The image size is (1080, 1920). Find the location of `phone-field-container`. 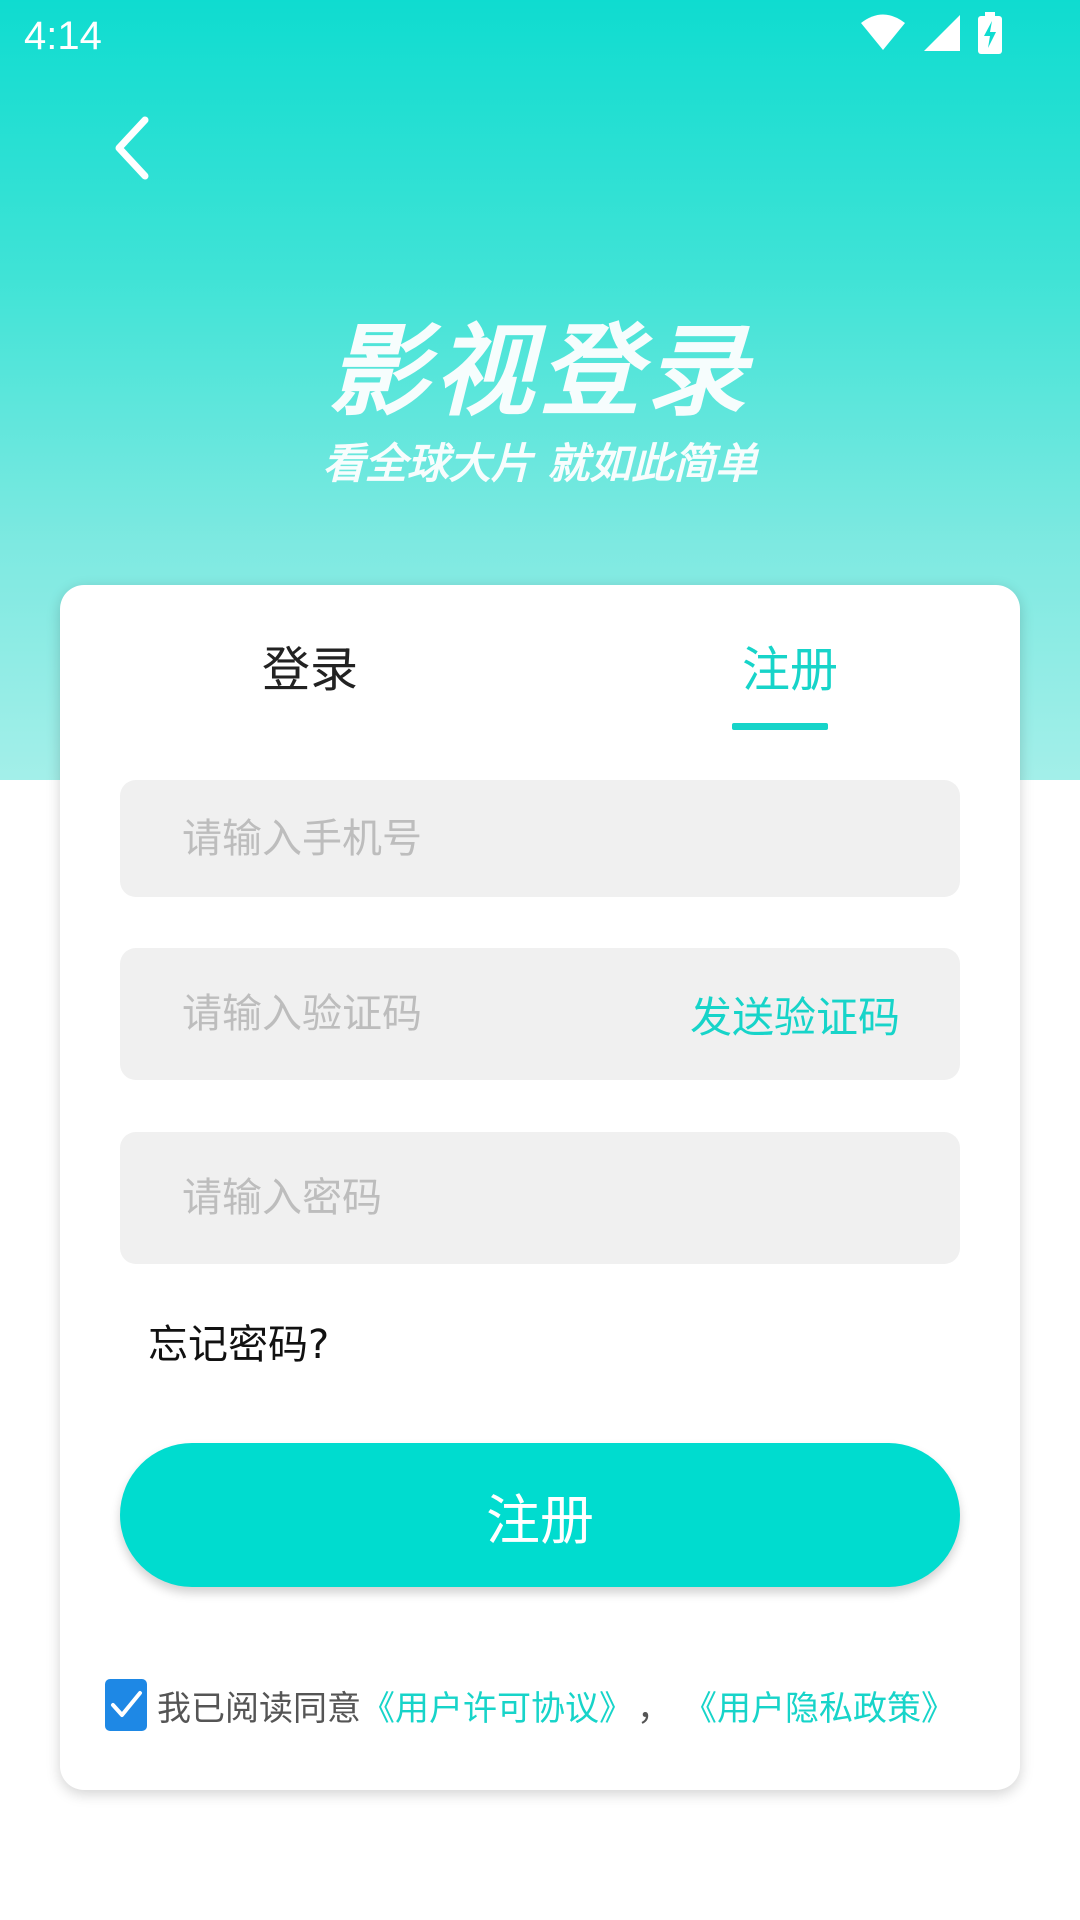

phone-field-container is located at coordinates (540, 838).